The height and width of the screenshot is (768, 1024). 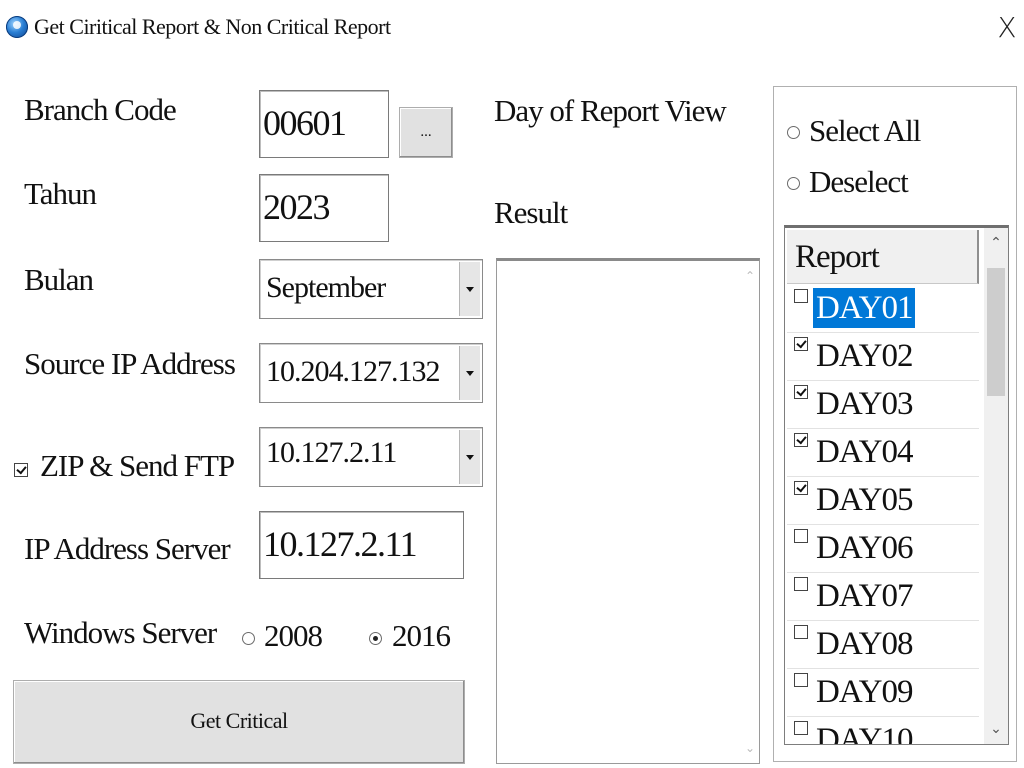 What do you see at coordinates (137, 465) in the screenshot?
I see `zip-send-ftp-label: ZIP & Send FTP` at bounding box center [137, 465].